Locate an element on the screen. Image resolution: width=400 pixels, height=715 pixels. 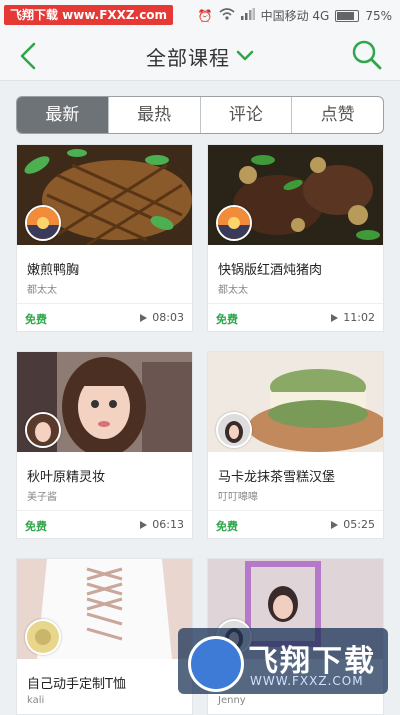
course-author: 叮叮嗥嗥 is located at coordinates (238, 497).